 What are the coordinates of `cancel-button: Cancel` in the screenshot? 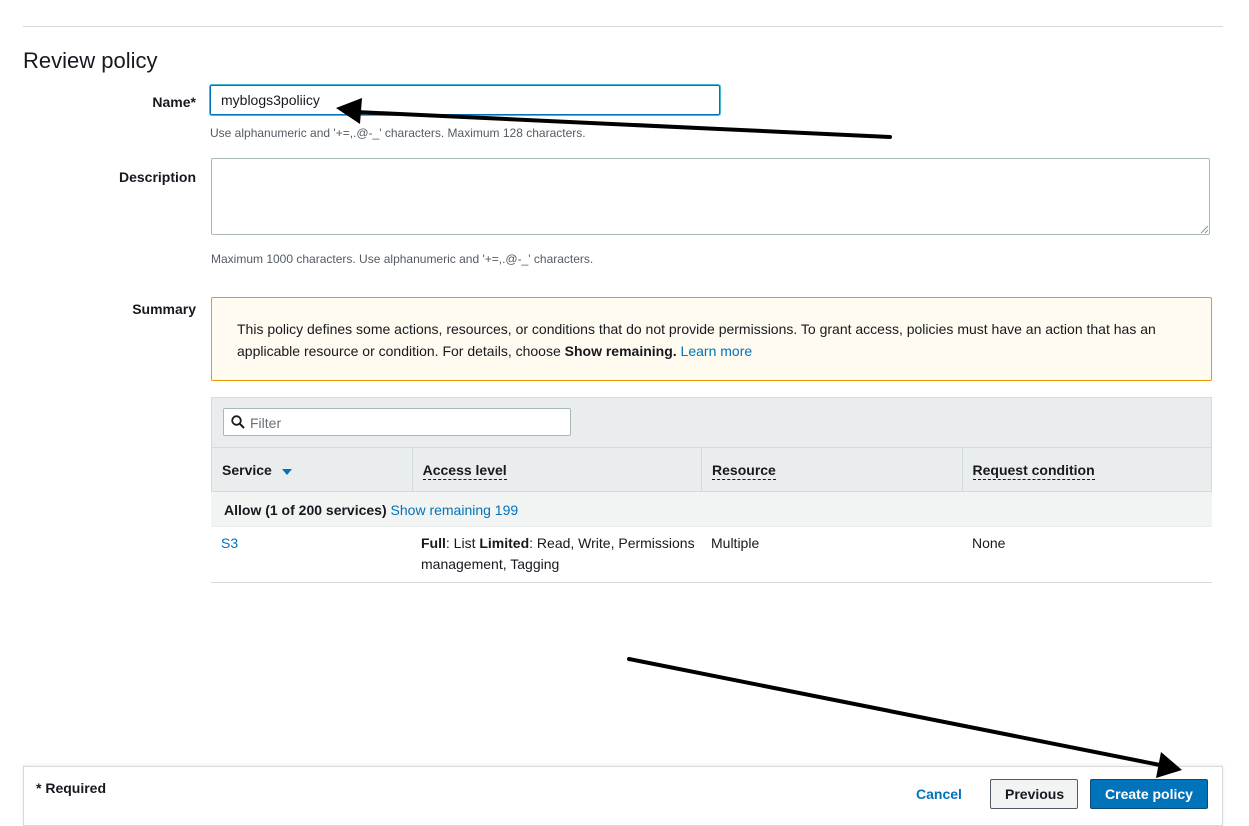 It's located at (939, 794).